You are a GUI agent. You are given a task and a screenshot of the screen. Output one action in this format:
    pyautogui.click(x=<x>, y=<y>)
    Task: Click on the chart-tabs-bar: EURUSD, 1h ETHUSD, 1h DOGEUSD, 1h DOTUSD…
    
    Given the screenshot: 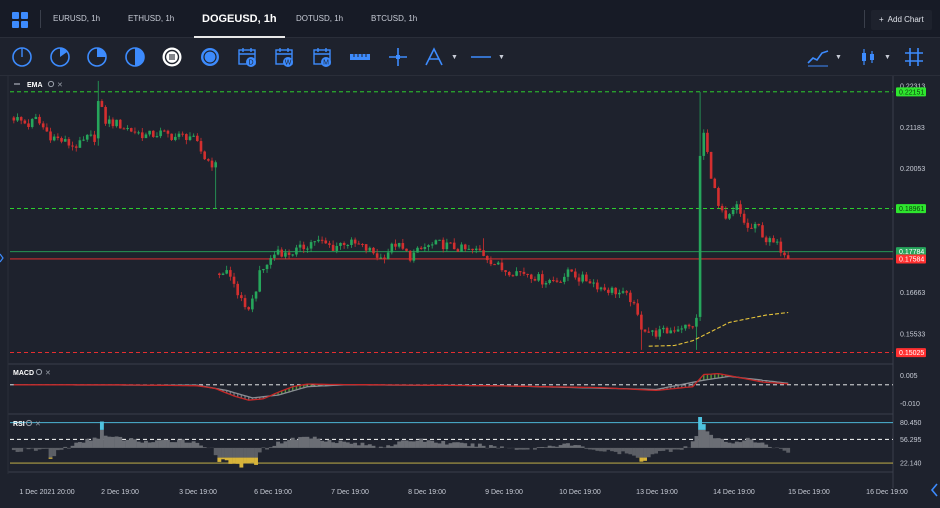 What is the action you would take?
    pyautogui.click(x=470, y=19)
    